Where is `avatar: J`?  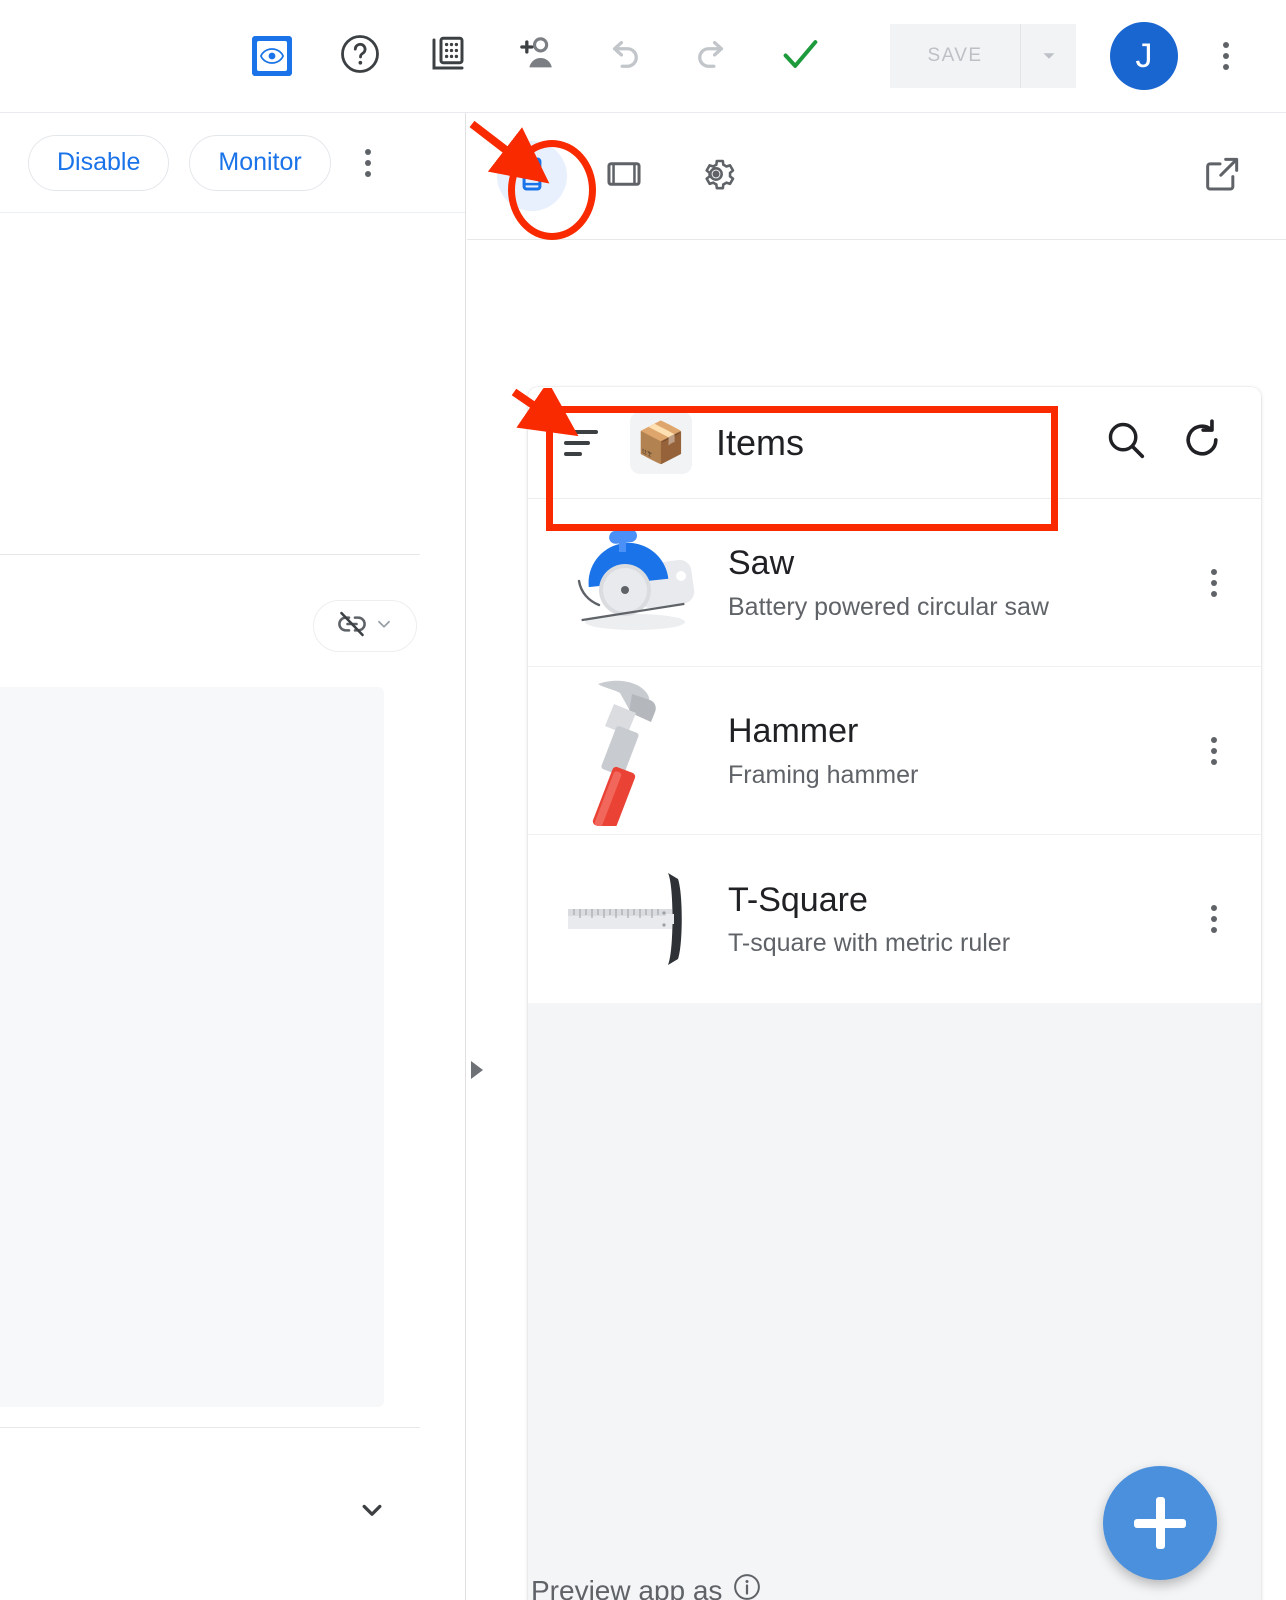
avatar: J is located at coordinates (1144, 56).